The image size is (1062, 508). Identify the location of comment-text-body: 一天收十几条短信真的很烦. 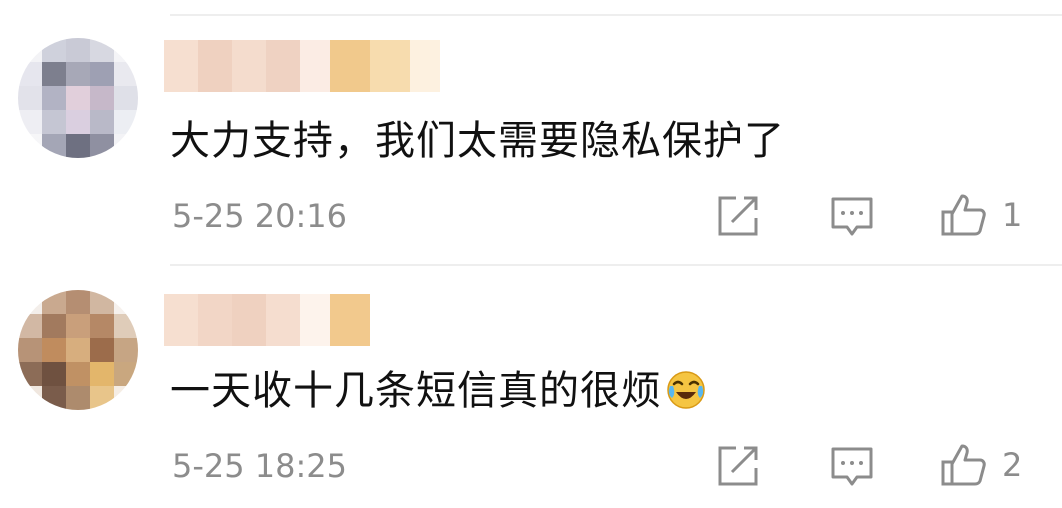
(416, 391).